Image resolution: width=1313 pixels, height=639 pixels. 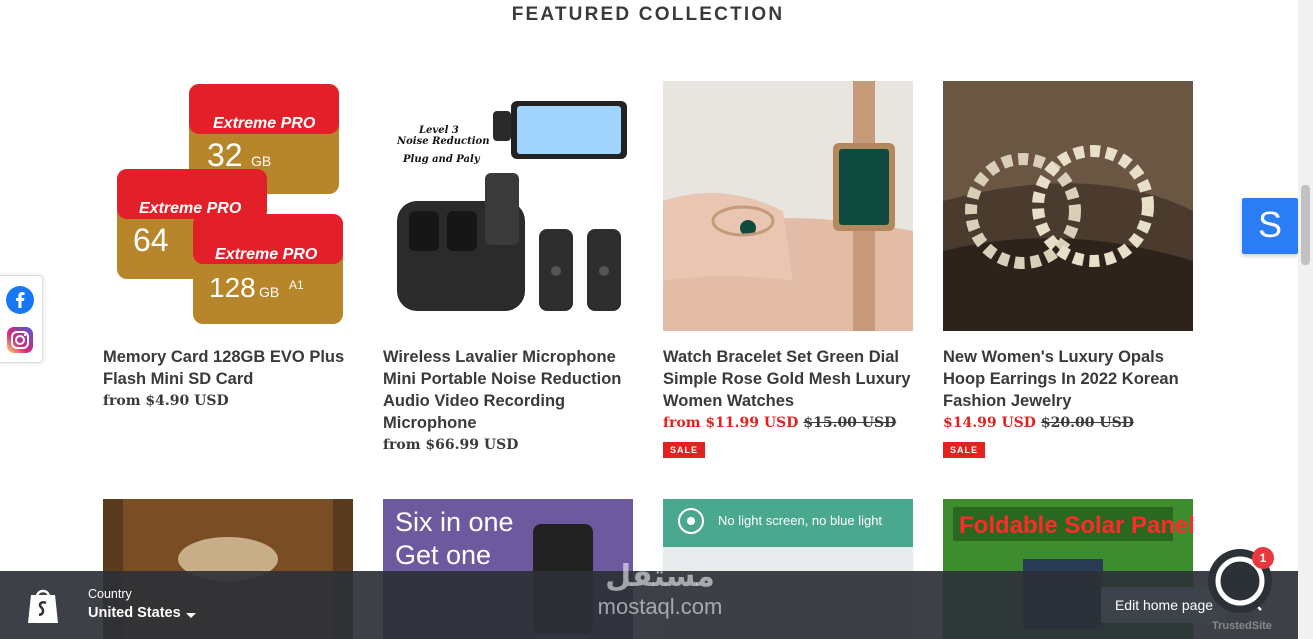 I want to click on svg-text: A1, so click(x=296, y=285).